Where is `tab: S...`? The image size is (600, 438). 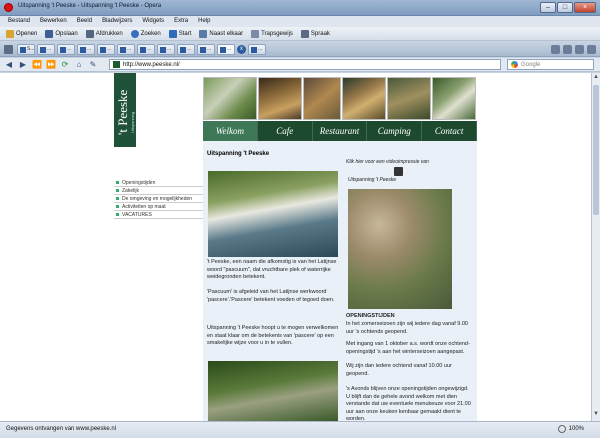
tab: S... is located at coordinates (26, 49).